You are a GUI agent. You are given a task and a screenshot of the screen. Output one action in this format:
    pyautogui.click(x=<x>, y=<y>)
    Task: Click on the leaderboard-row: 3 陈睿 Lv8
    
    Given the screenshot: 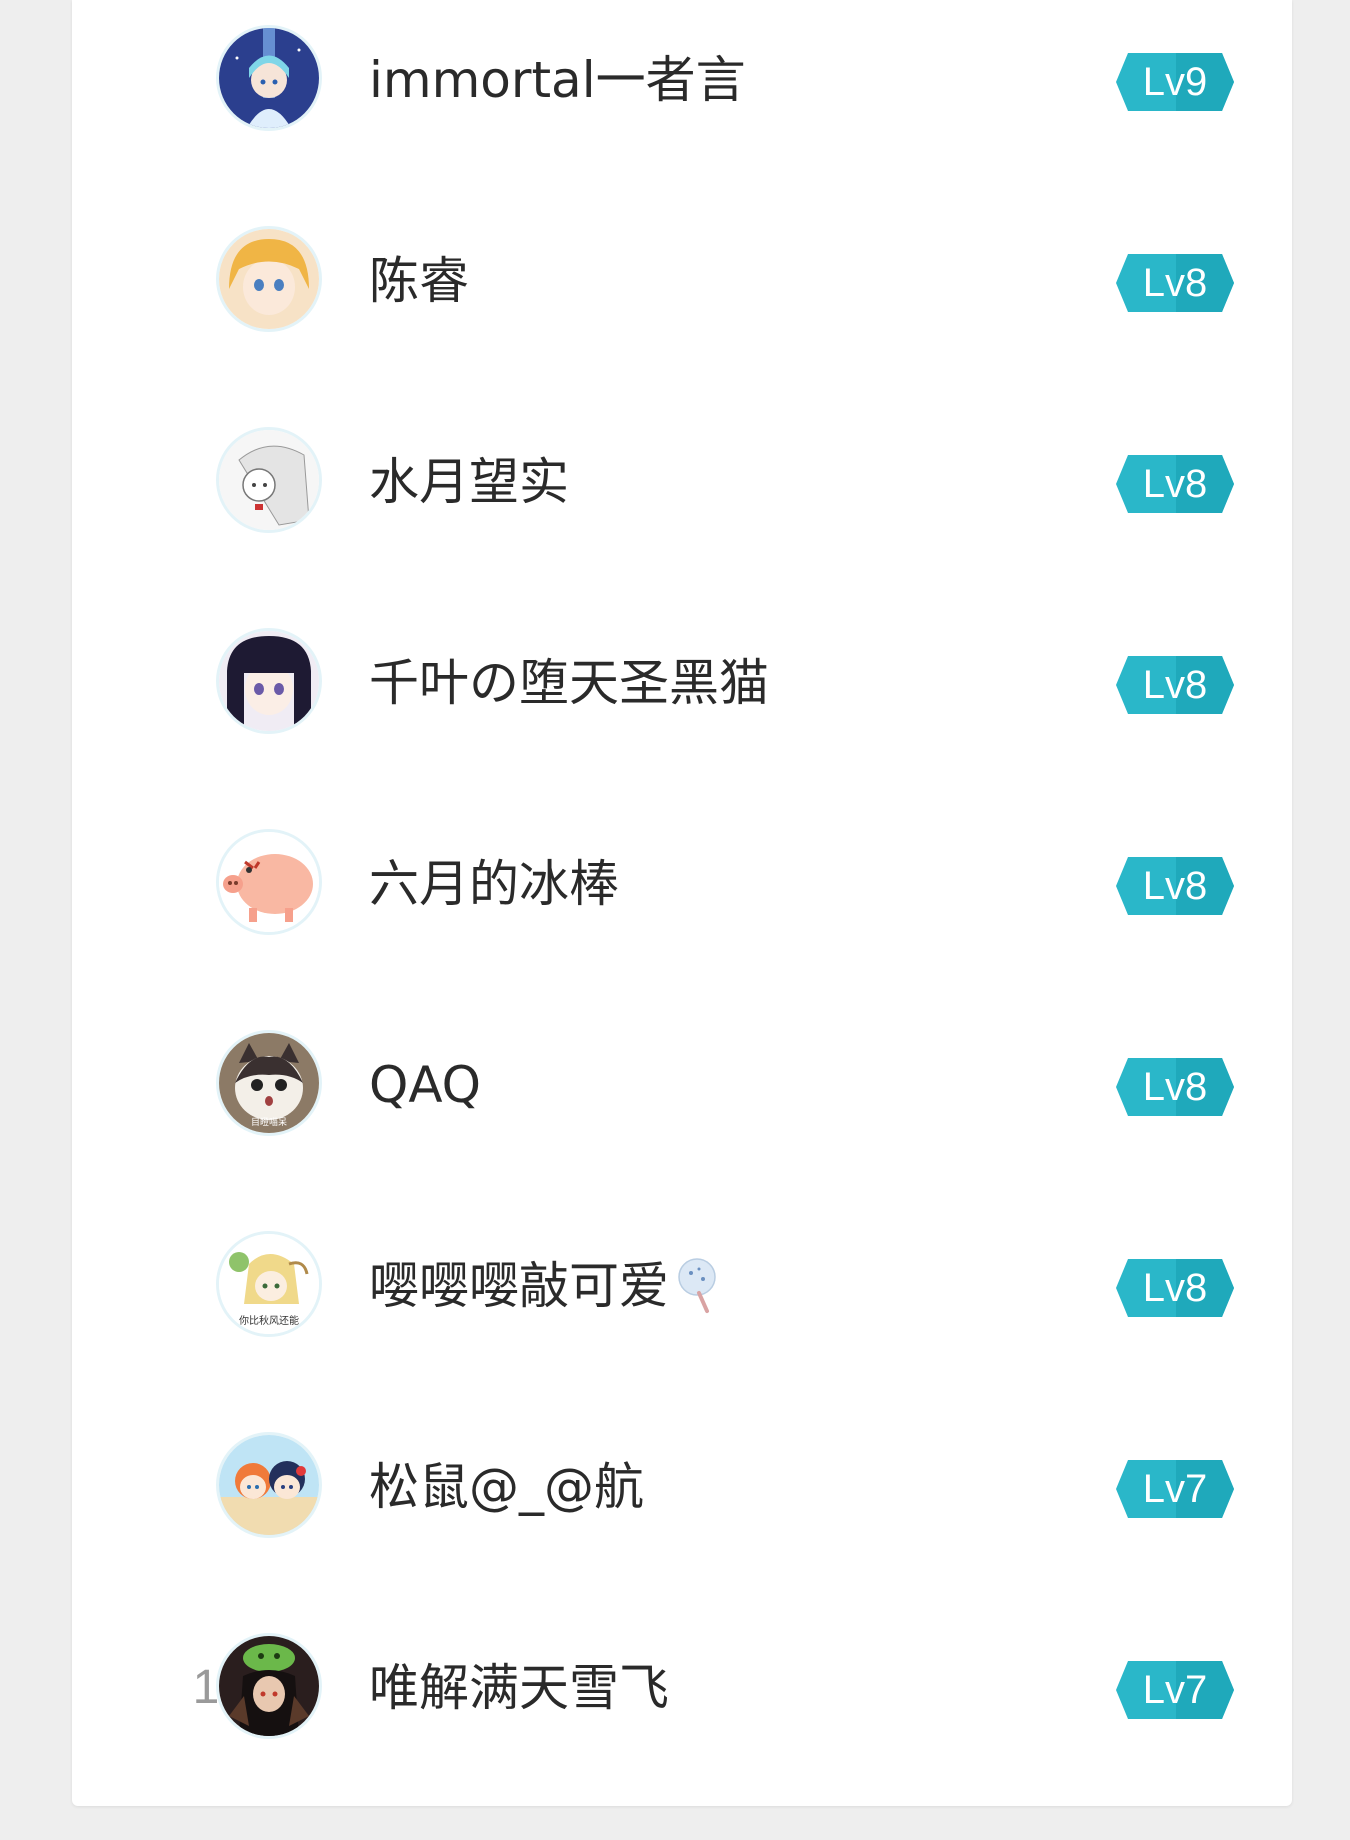 What is the action you would take?
    pyautogui.click(x=682, y=288)
    